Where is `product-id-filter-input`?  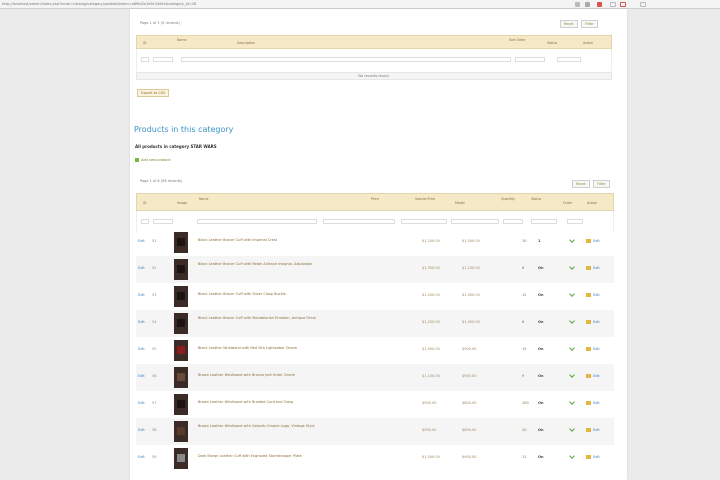
product-id-filter-input is located at coordinates (163, 221).